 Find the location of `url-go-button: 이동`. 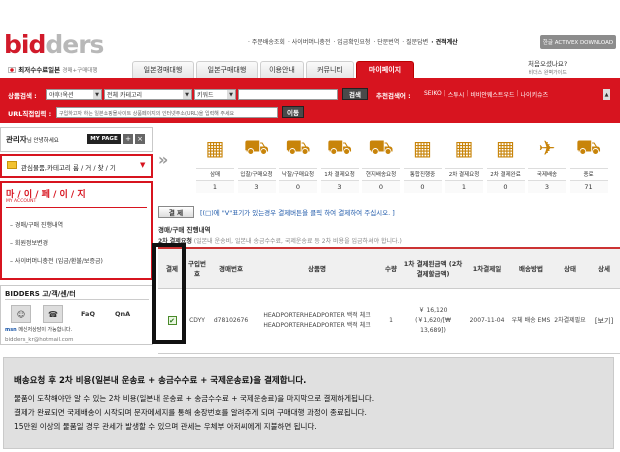

url-go-button: 이동 is located at coordinates (293, 112).